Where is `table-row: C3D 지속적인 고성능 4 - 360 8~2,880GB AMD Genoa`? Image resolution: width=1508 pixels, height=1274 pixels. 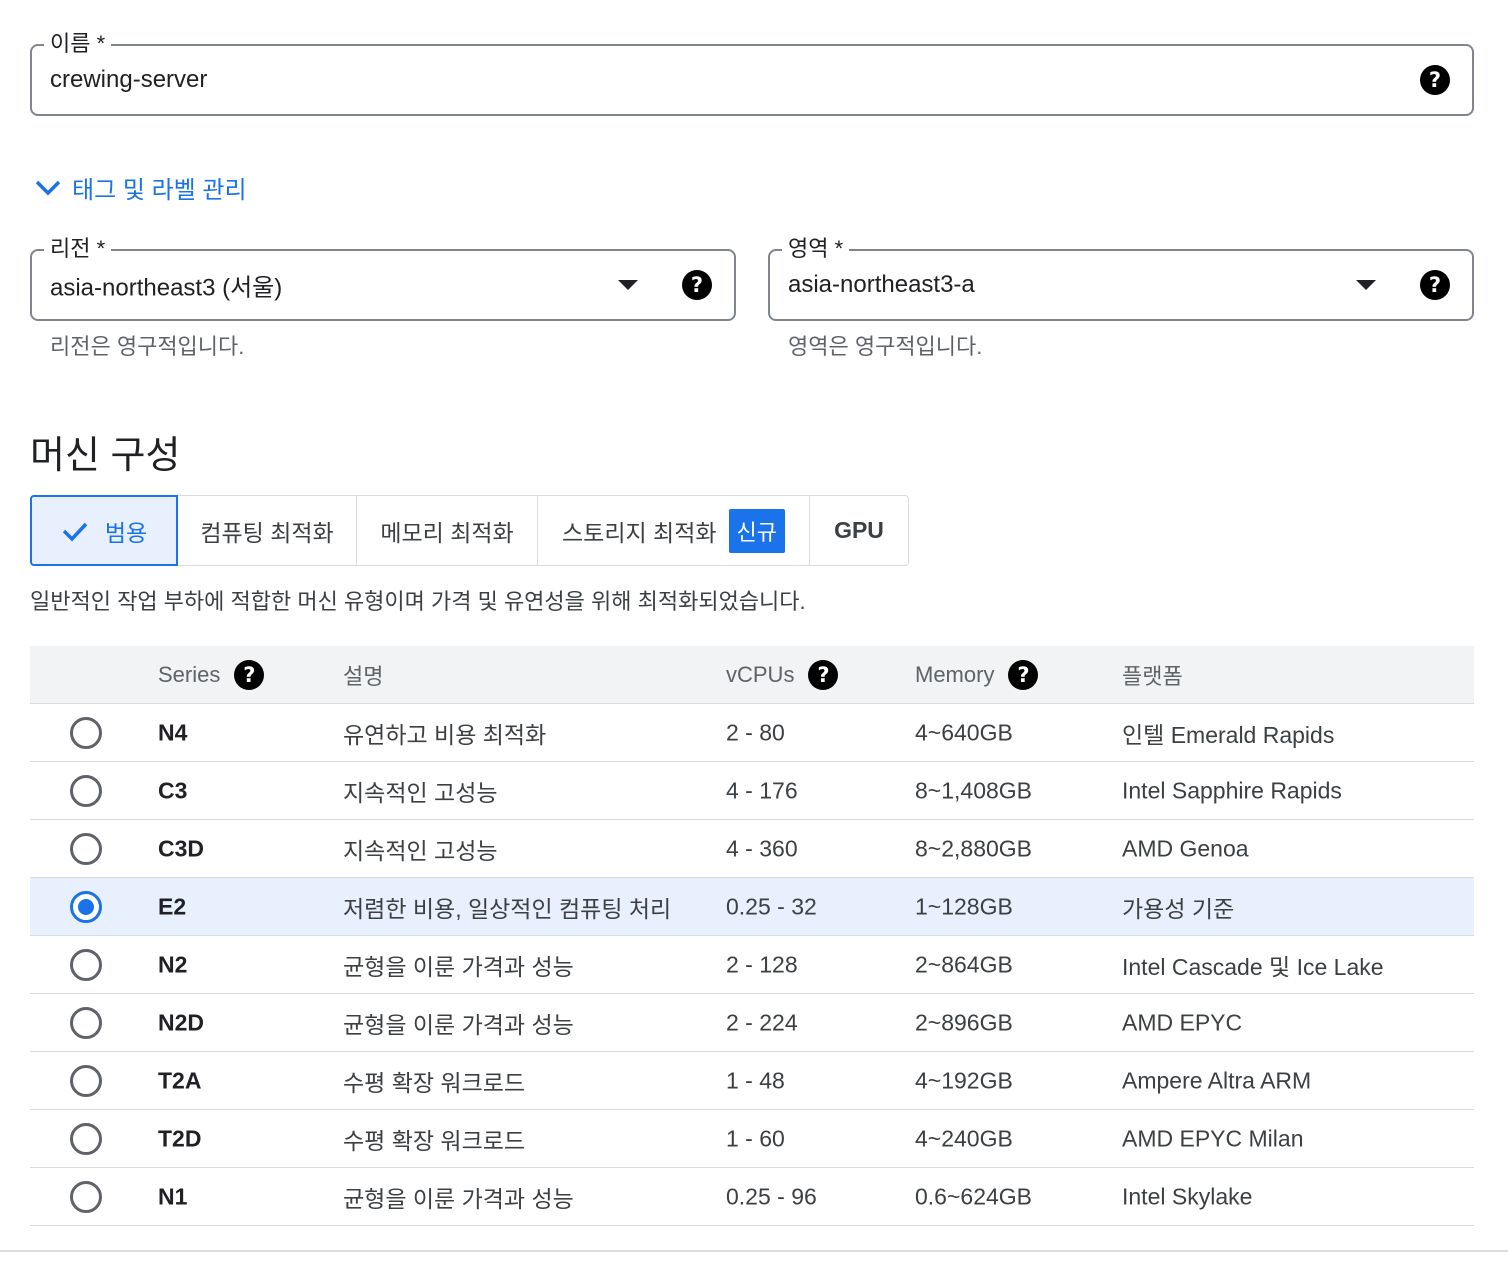
table-row: C3D 지속적인 고성능 4 - 360 8~2,880GB AMD Genoa is located at coordinates (752, 849).